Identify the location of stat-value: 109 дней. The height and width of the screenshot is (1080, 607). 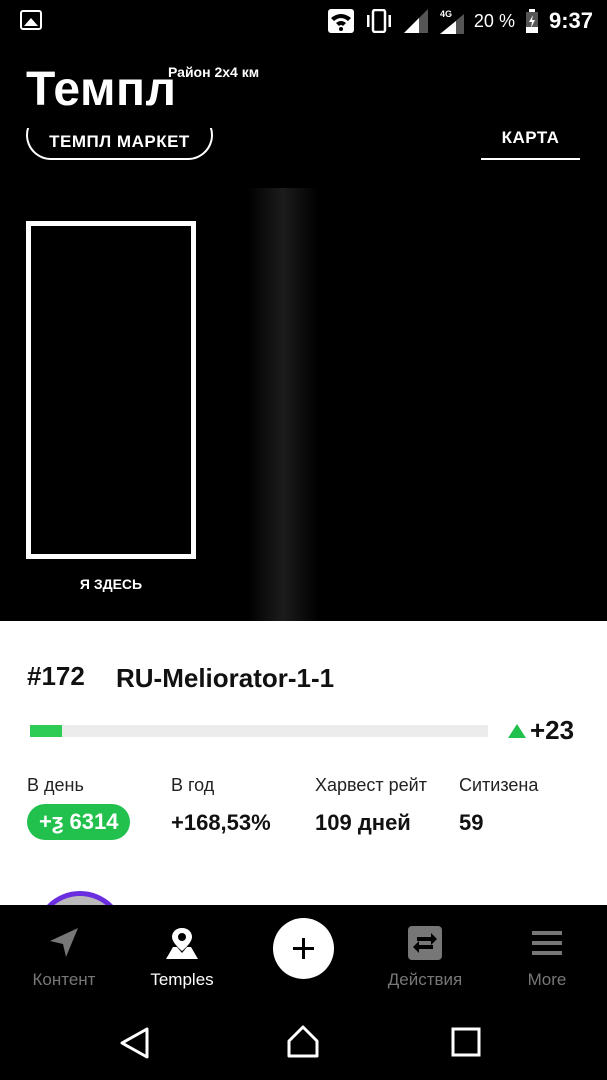
(363, 822).